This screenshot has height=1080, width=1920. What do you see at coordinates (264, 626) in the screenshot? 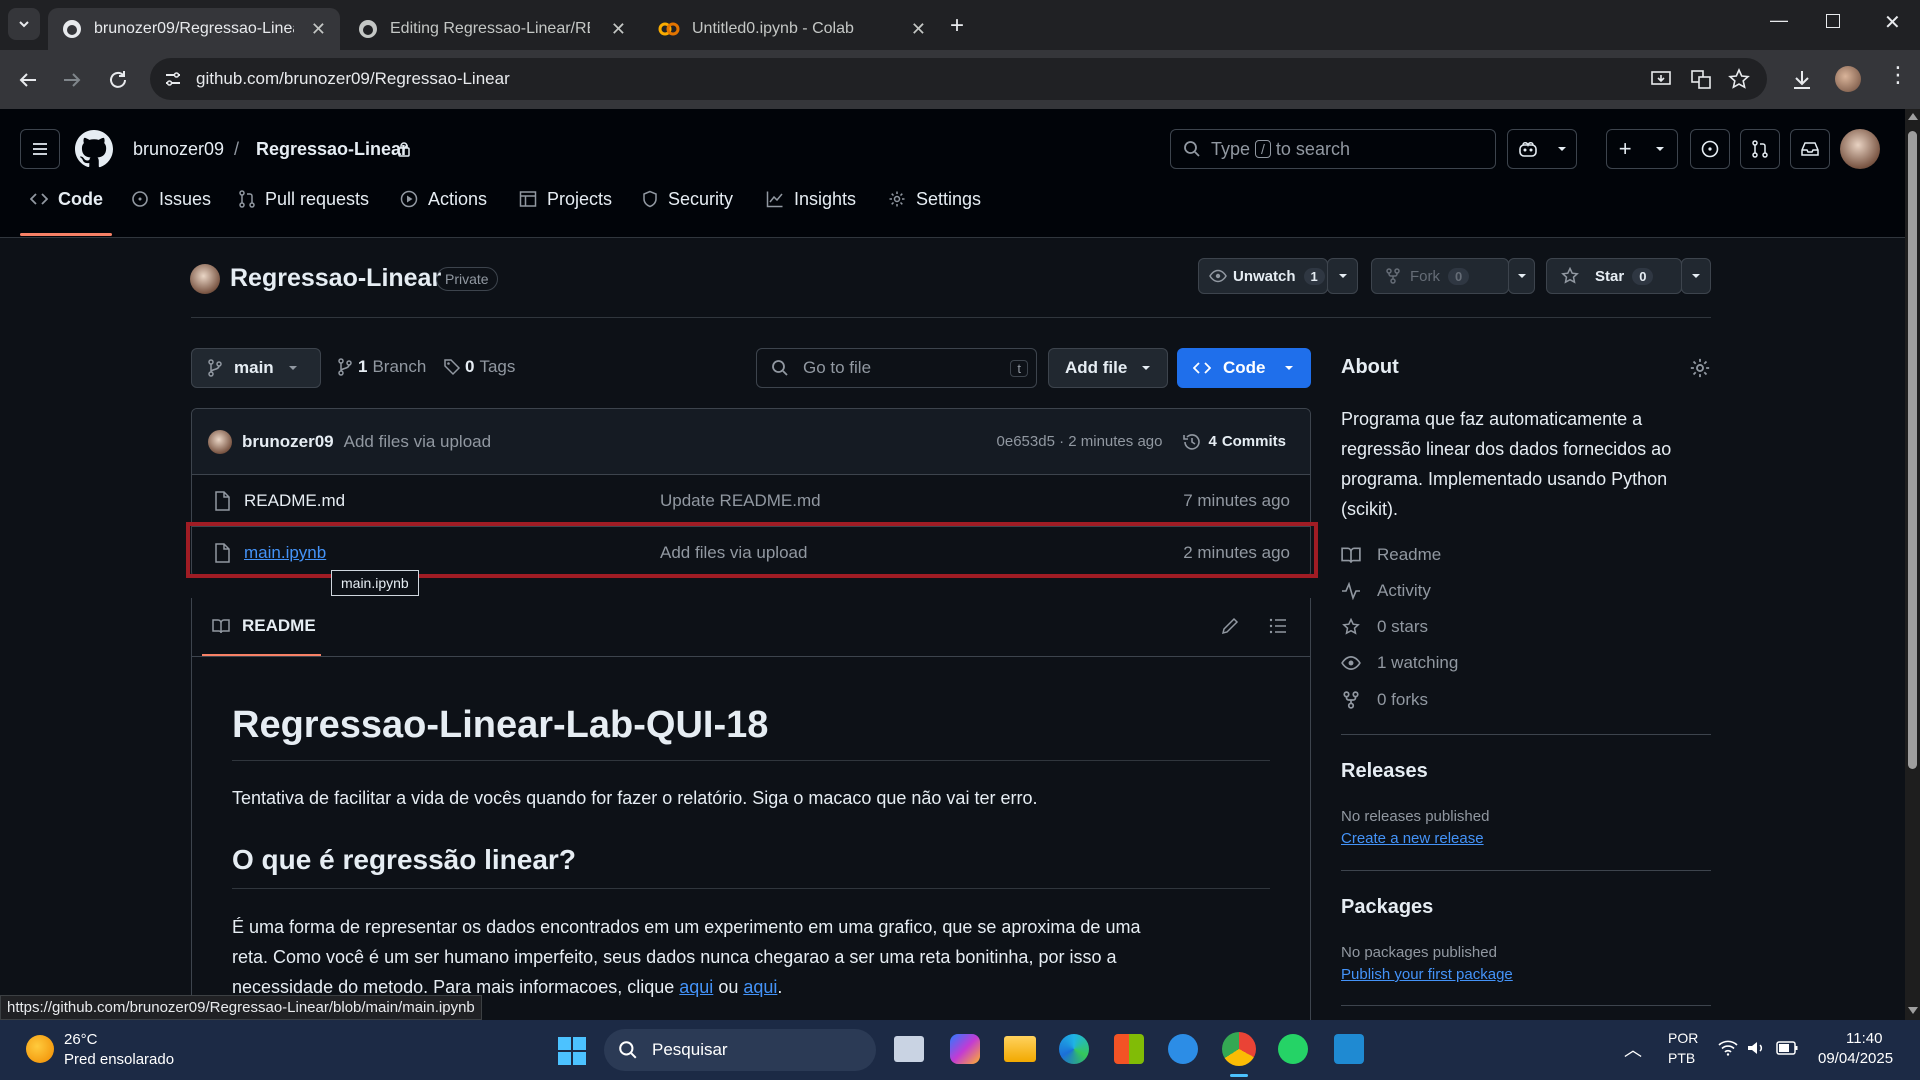
I see `readme-tab: README` at bounding box center [264, 626].